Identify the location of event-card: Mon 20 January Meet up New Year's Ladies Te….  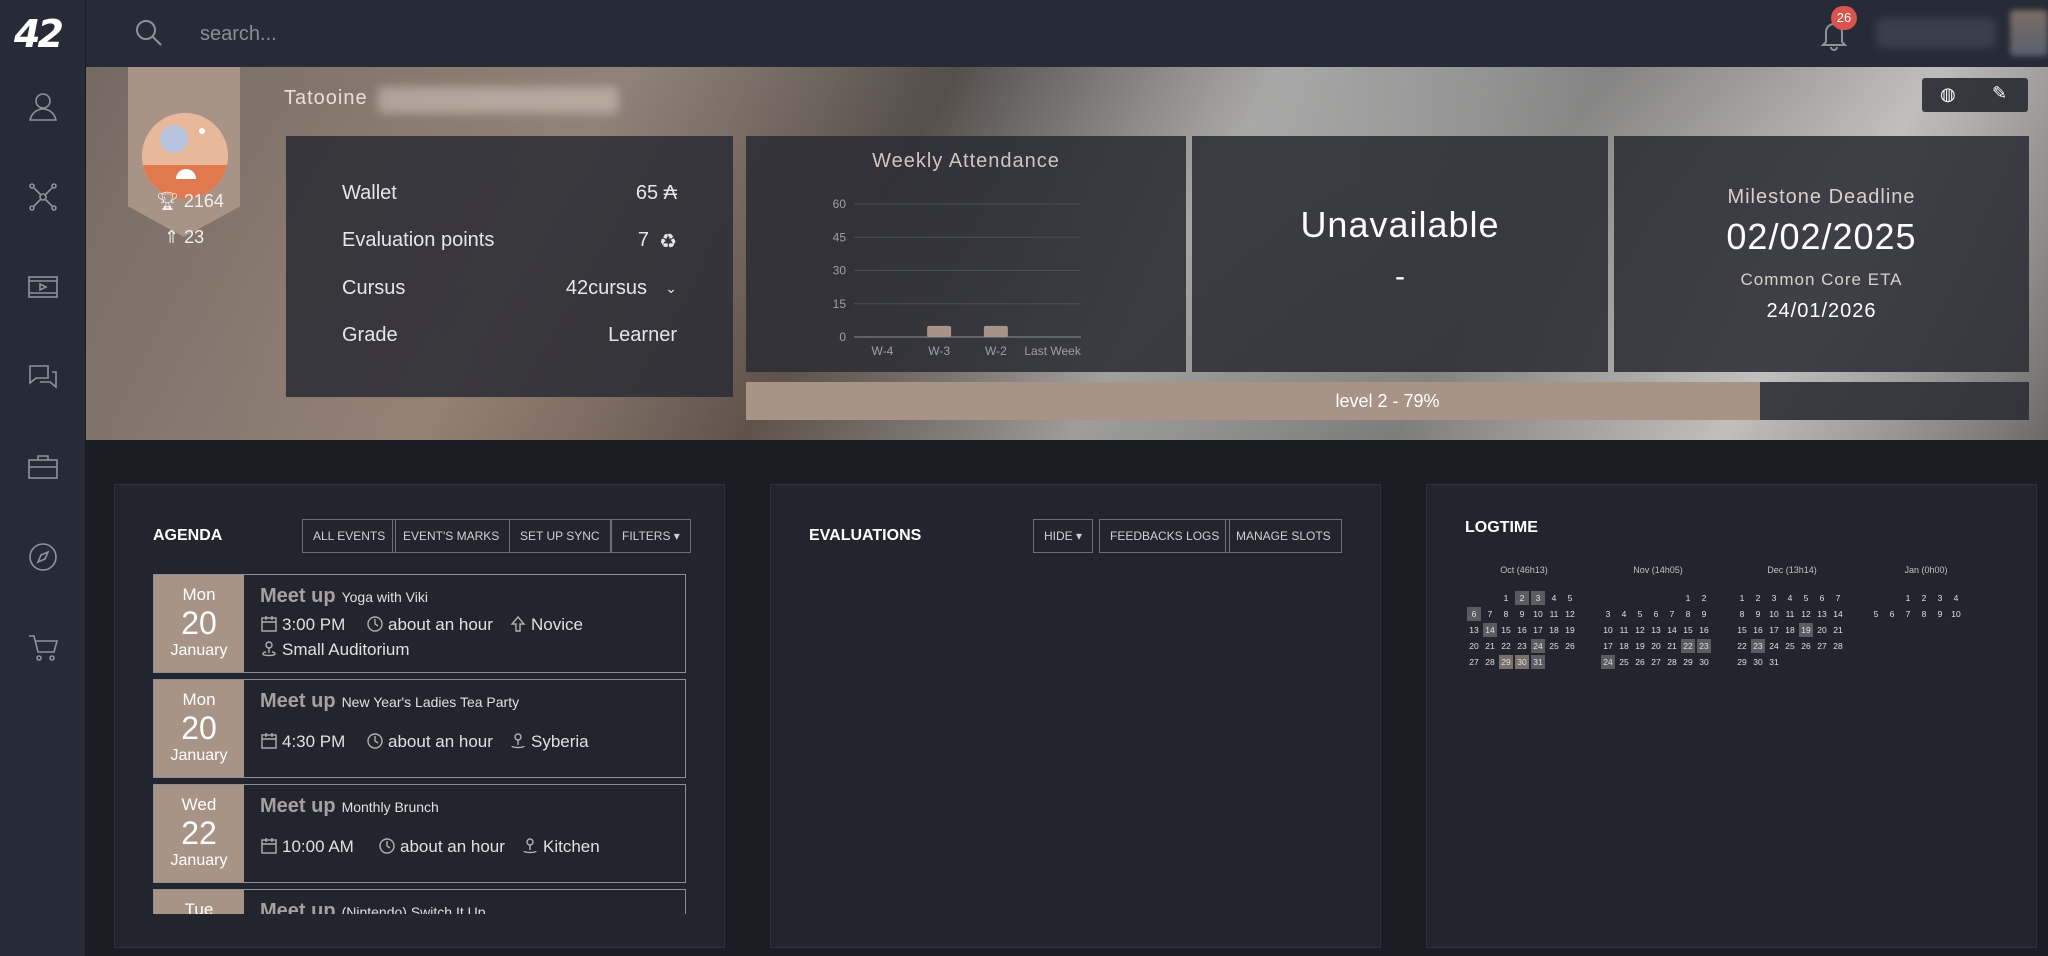
(419, 728).